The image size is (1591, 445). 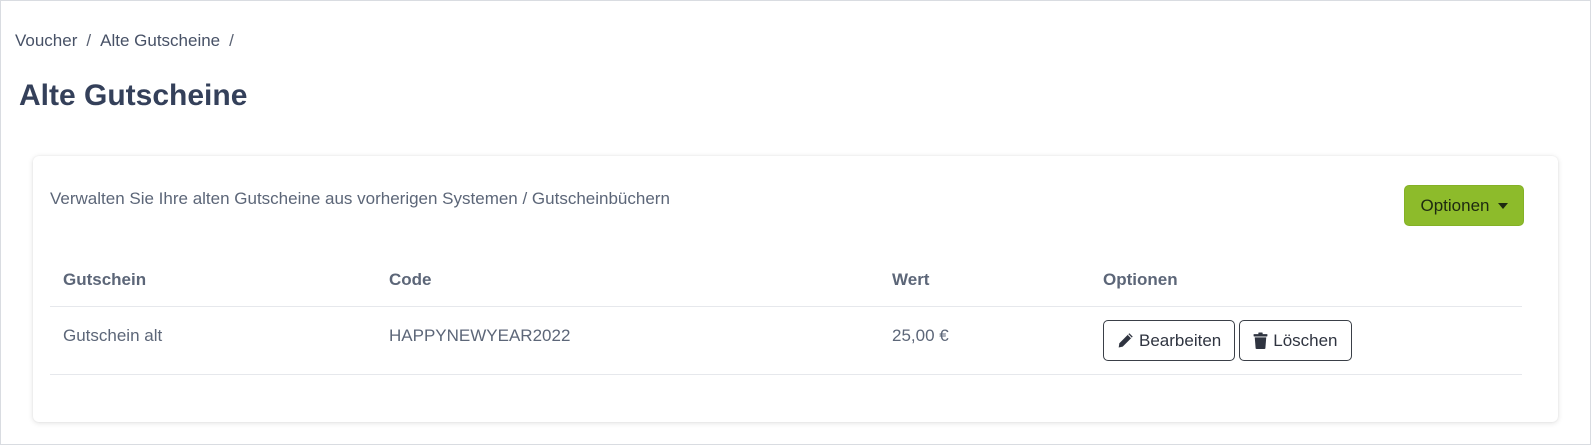 What do you see at coordinates (113, 335) in the screenshot?
I see `cell-voucher-name: Gutschein alt` at bounding box center [113, 335].